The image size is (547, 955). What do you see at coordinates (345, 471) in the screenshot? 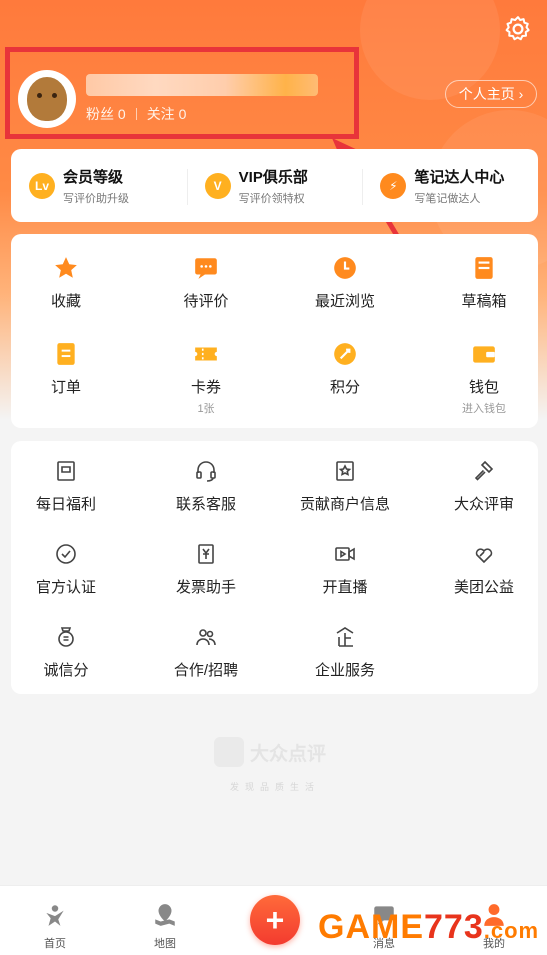
I see `store-icon` at bounding box center [345, 471].